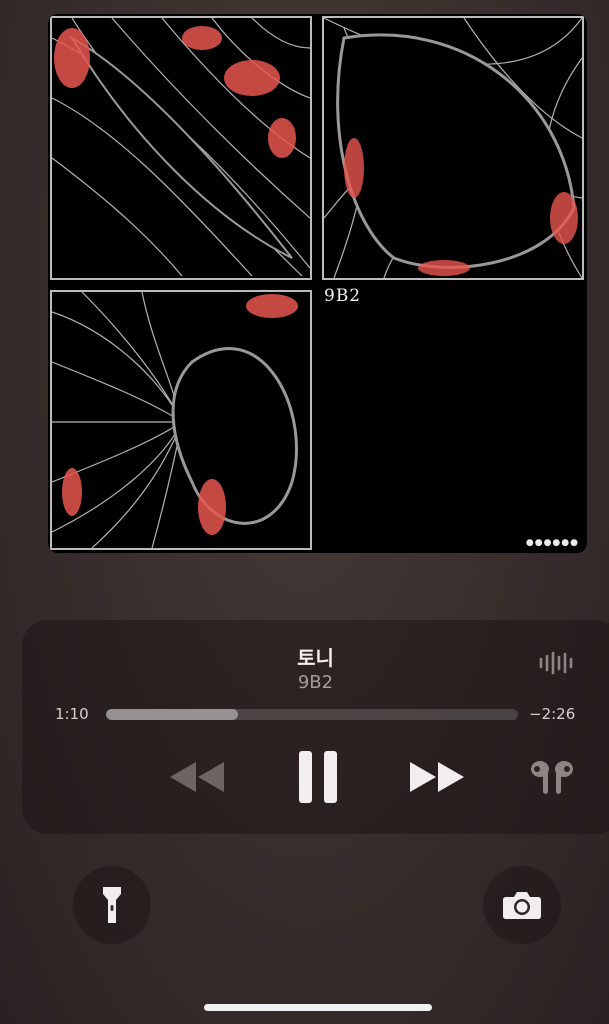 This screenshot has width=609, height=1024. What do you see at coordinates (315, 682) in the screenshot?
I see `track-artist: 9B2` at bounding box center [315, 682].